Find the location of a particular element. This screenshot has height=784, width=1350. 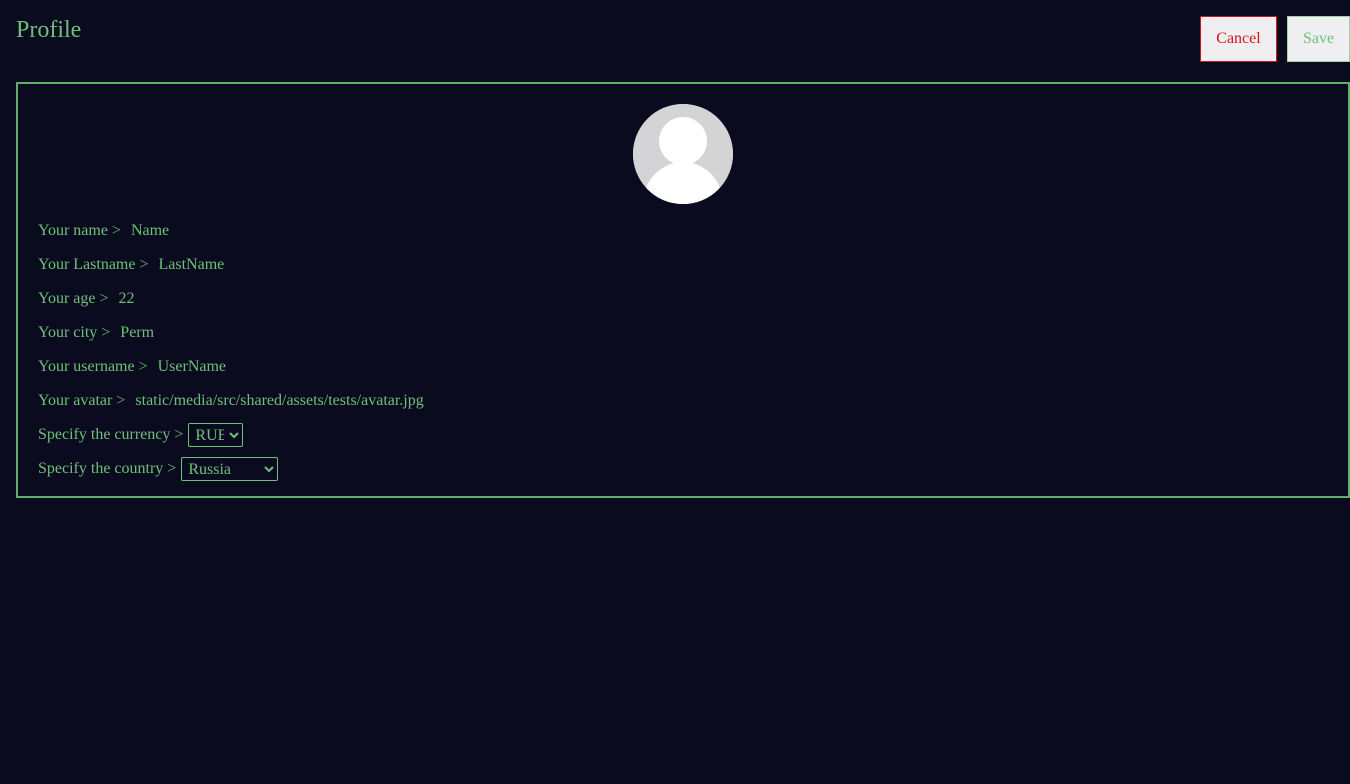

field-age-value: 22 is located at coordinates (126, 298).